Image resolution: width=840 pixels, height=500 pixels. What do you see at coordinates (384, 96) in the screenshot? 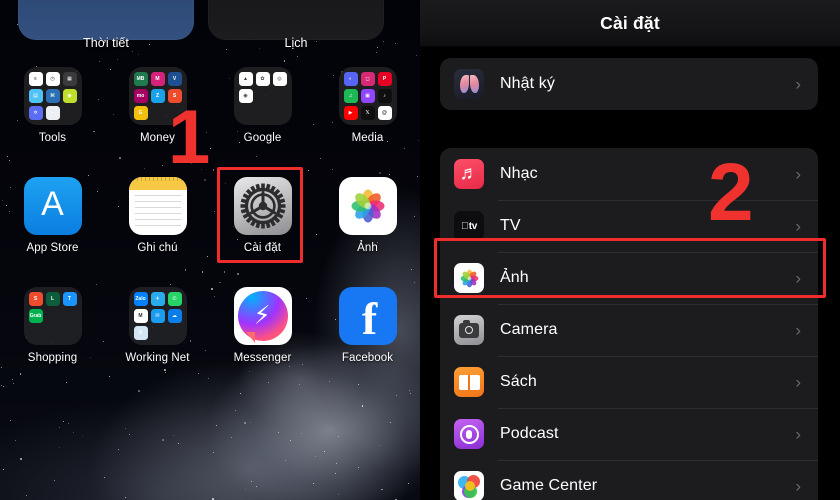
I see `folder-mini-tiktok: ♪` at bounding box center [384, 96].